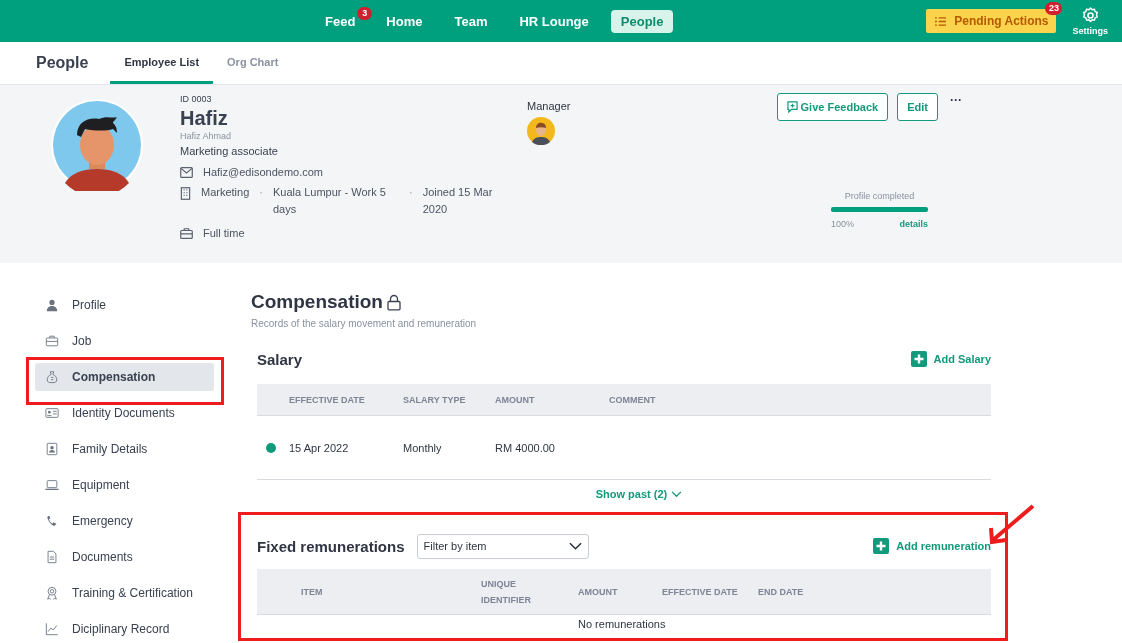 The image size is (1122, 643). Describe the element at coordinates (280, 359) in the screenshot. I see `salary-heading: Salary` at that location.